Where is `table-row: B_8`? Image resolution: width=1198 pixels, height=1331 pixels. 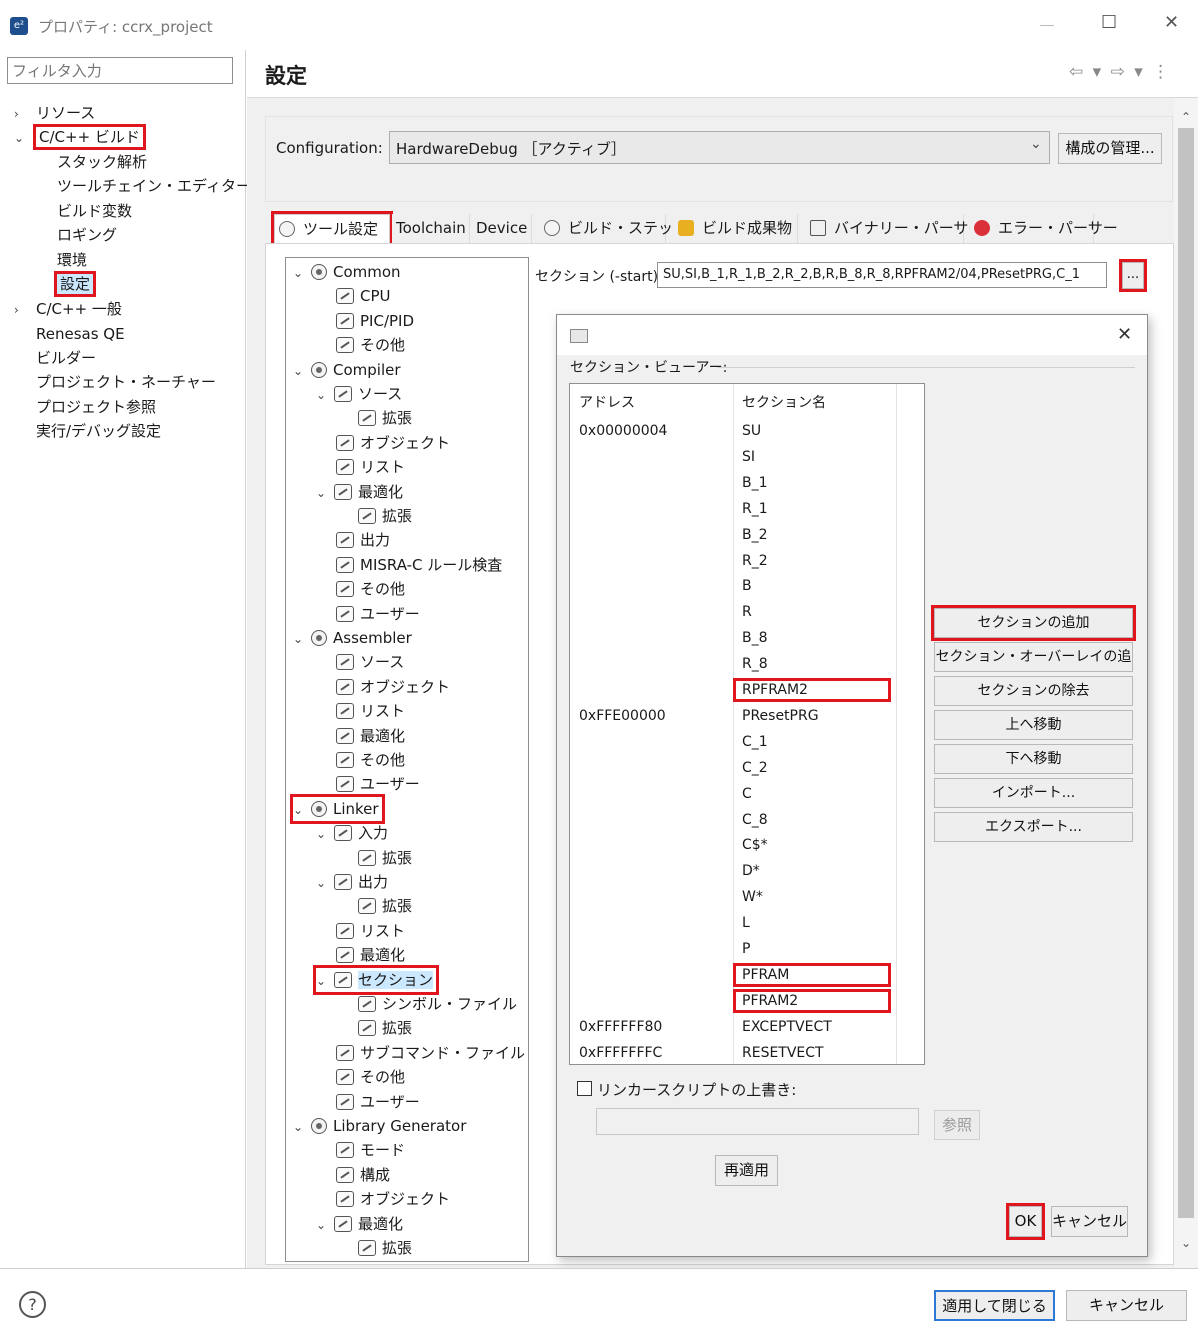 table-row: B_8 is located at coordinates (747, 638).